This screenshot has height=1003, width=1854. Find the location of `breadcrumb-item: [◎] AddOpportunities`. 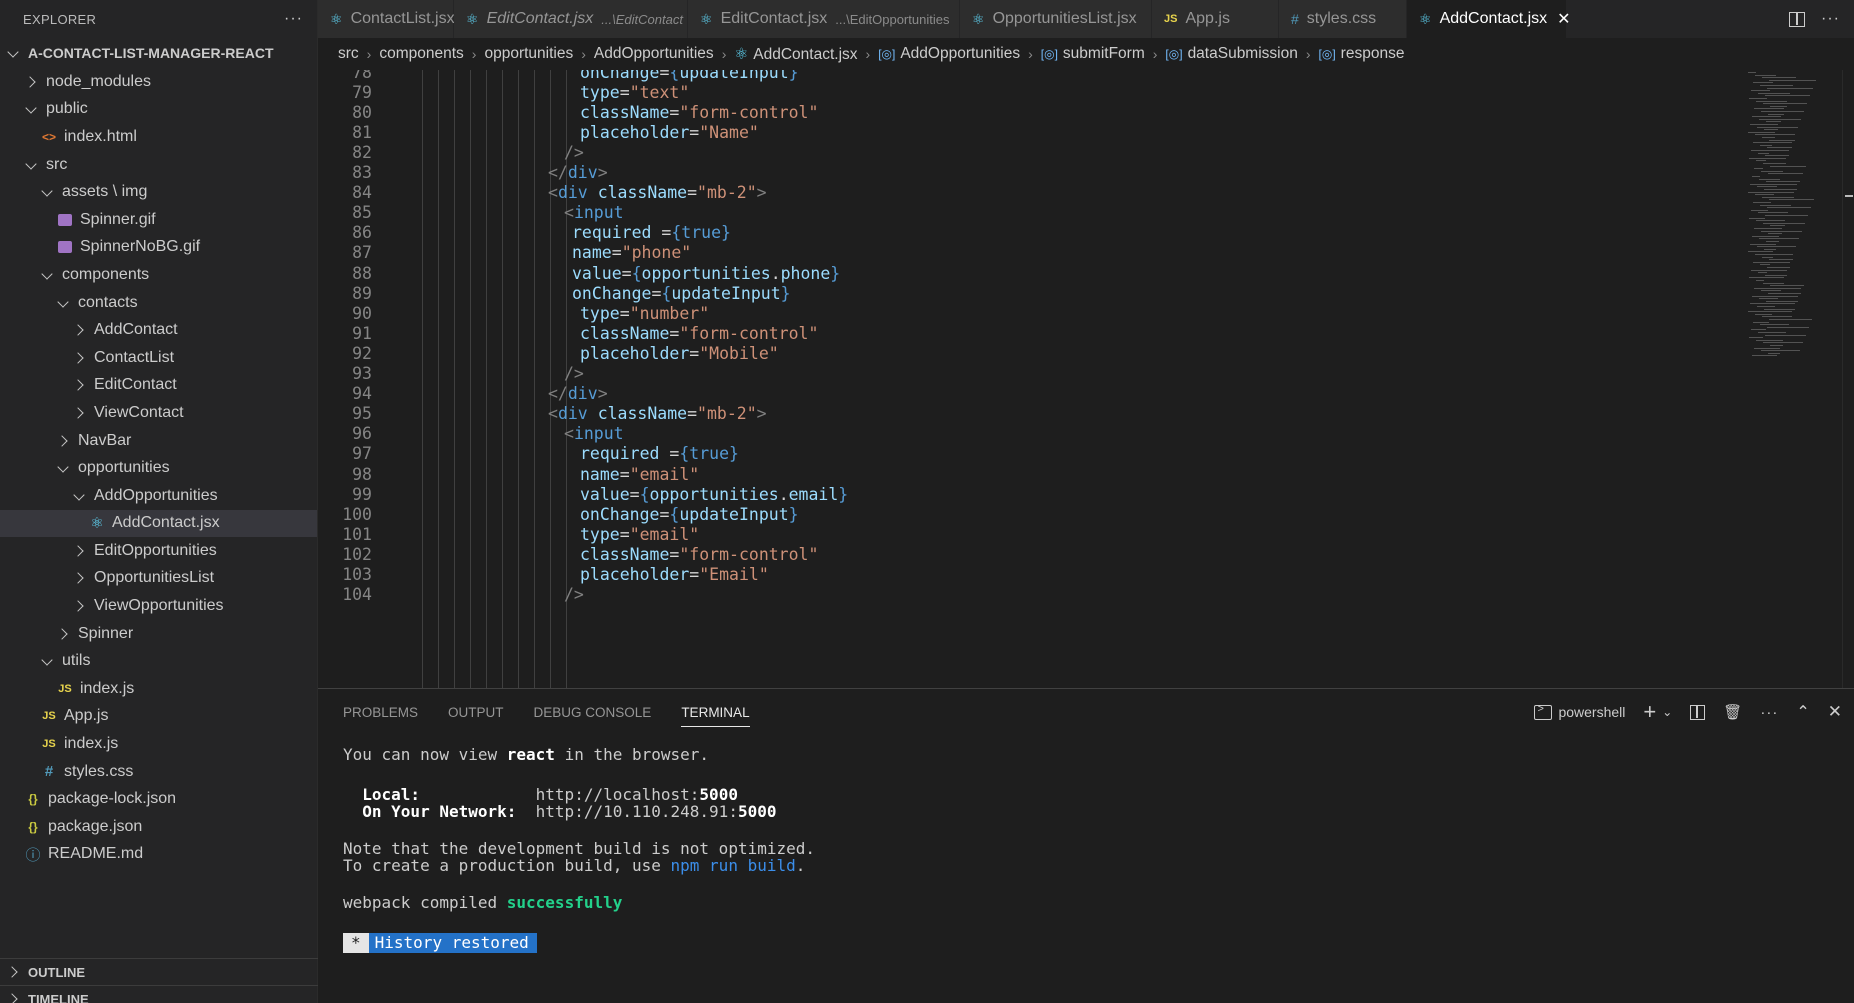

breadcrumb-item: [◎] AddOpportunities is located at coordinates (949, 54).